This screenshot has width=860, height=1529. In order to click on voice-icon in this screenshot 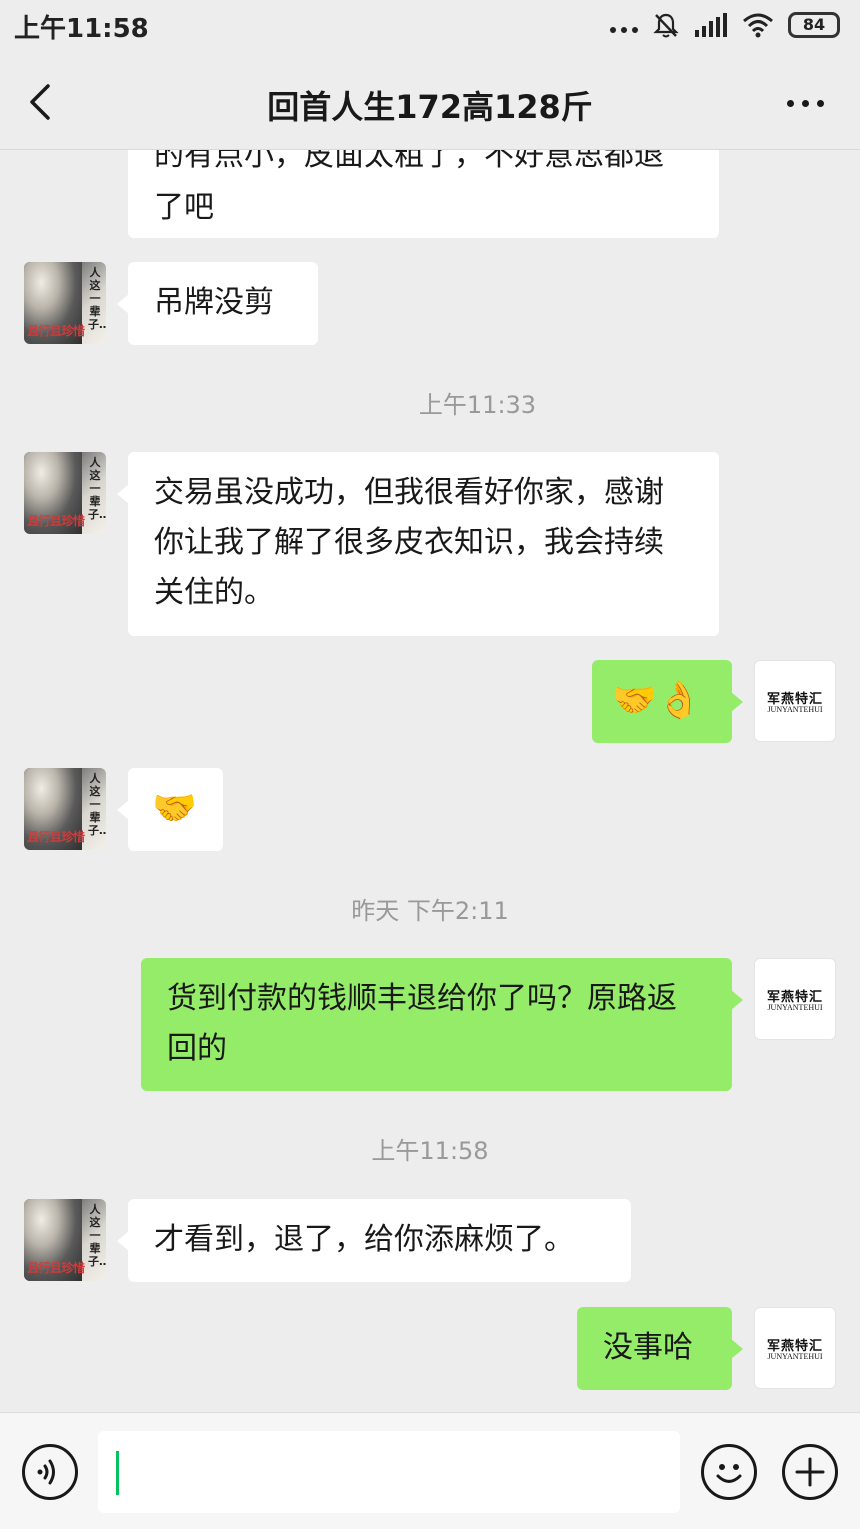, I will do `click(46, 1472)`.